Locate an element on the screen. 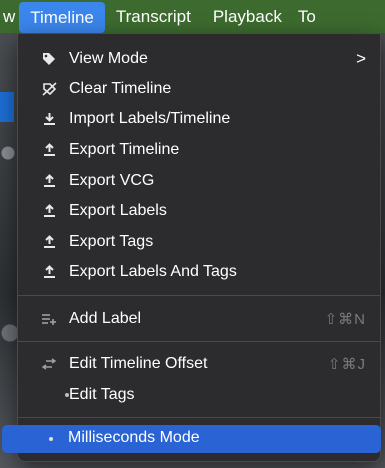 This screenshot has width=385, height=468. menu-item-export-vcg: Export VCG is located at coordinates (199, 181).